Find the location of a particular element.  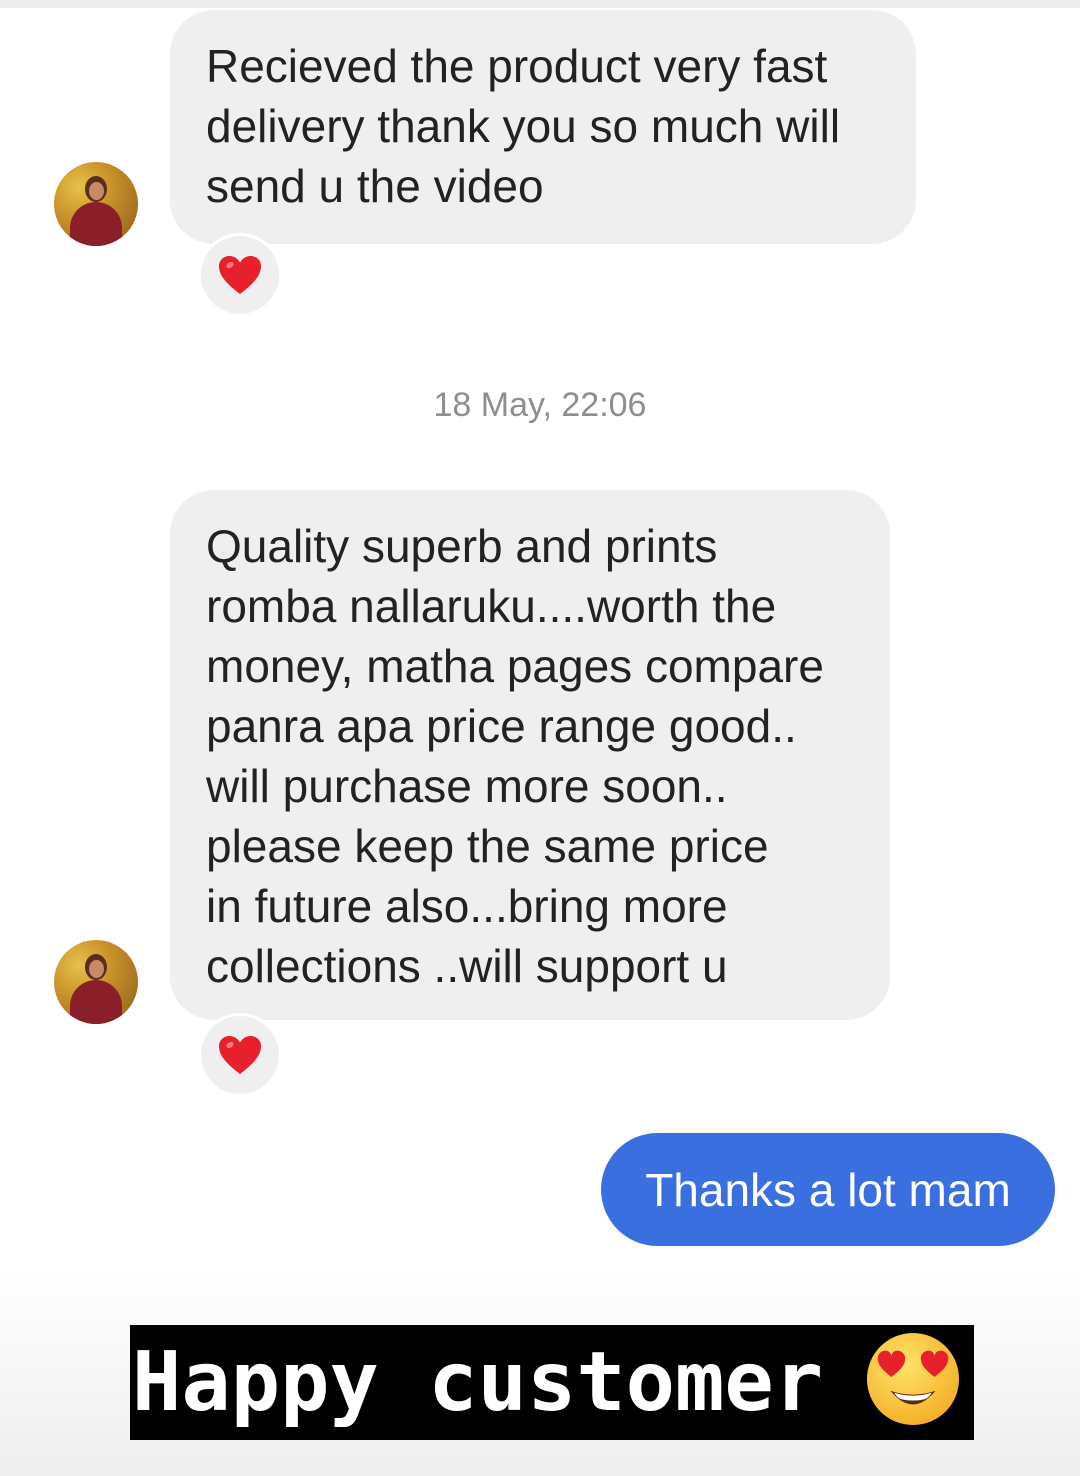

message-line: panra apa price range good.. is located at coordinates (501, 726).